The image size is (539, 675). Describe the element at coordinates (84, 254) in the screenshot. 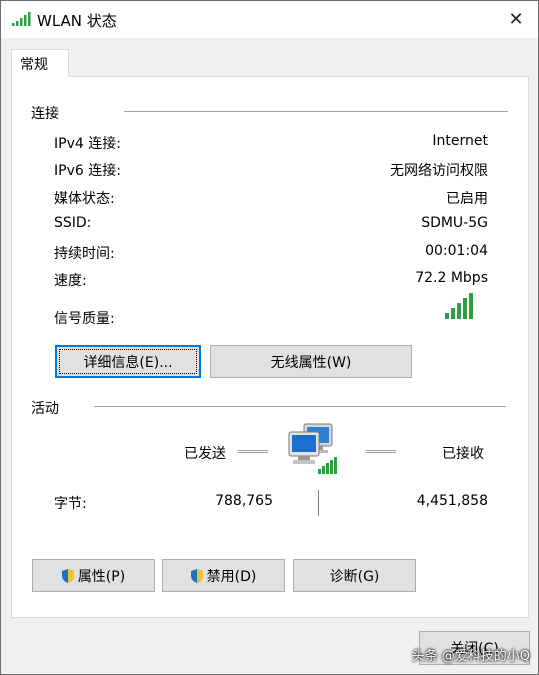

I see `duration-label: 持续时间:` at that location.